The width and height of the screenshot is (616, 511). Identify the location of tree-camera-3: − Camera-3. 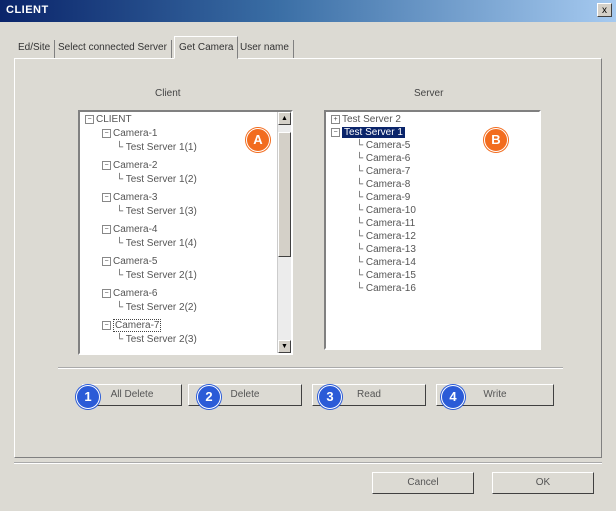
(129, 198).